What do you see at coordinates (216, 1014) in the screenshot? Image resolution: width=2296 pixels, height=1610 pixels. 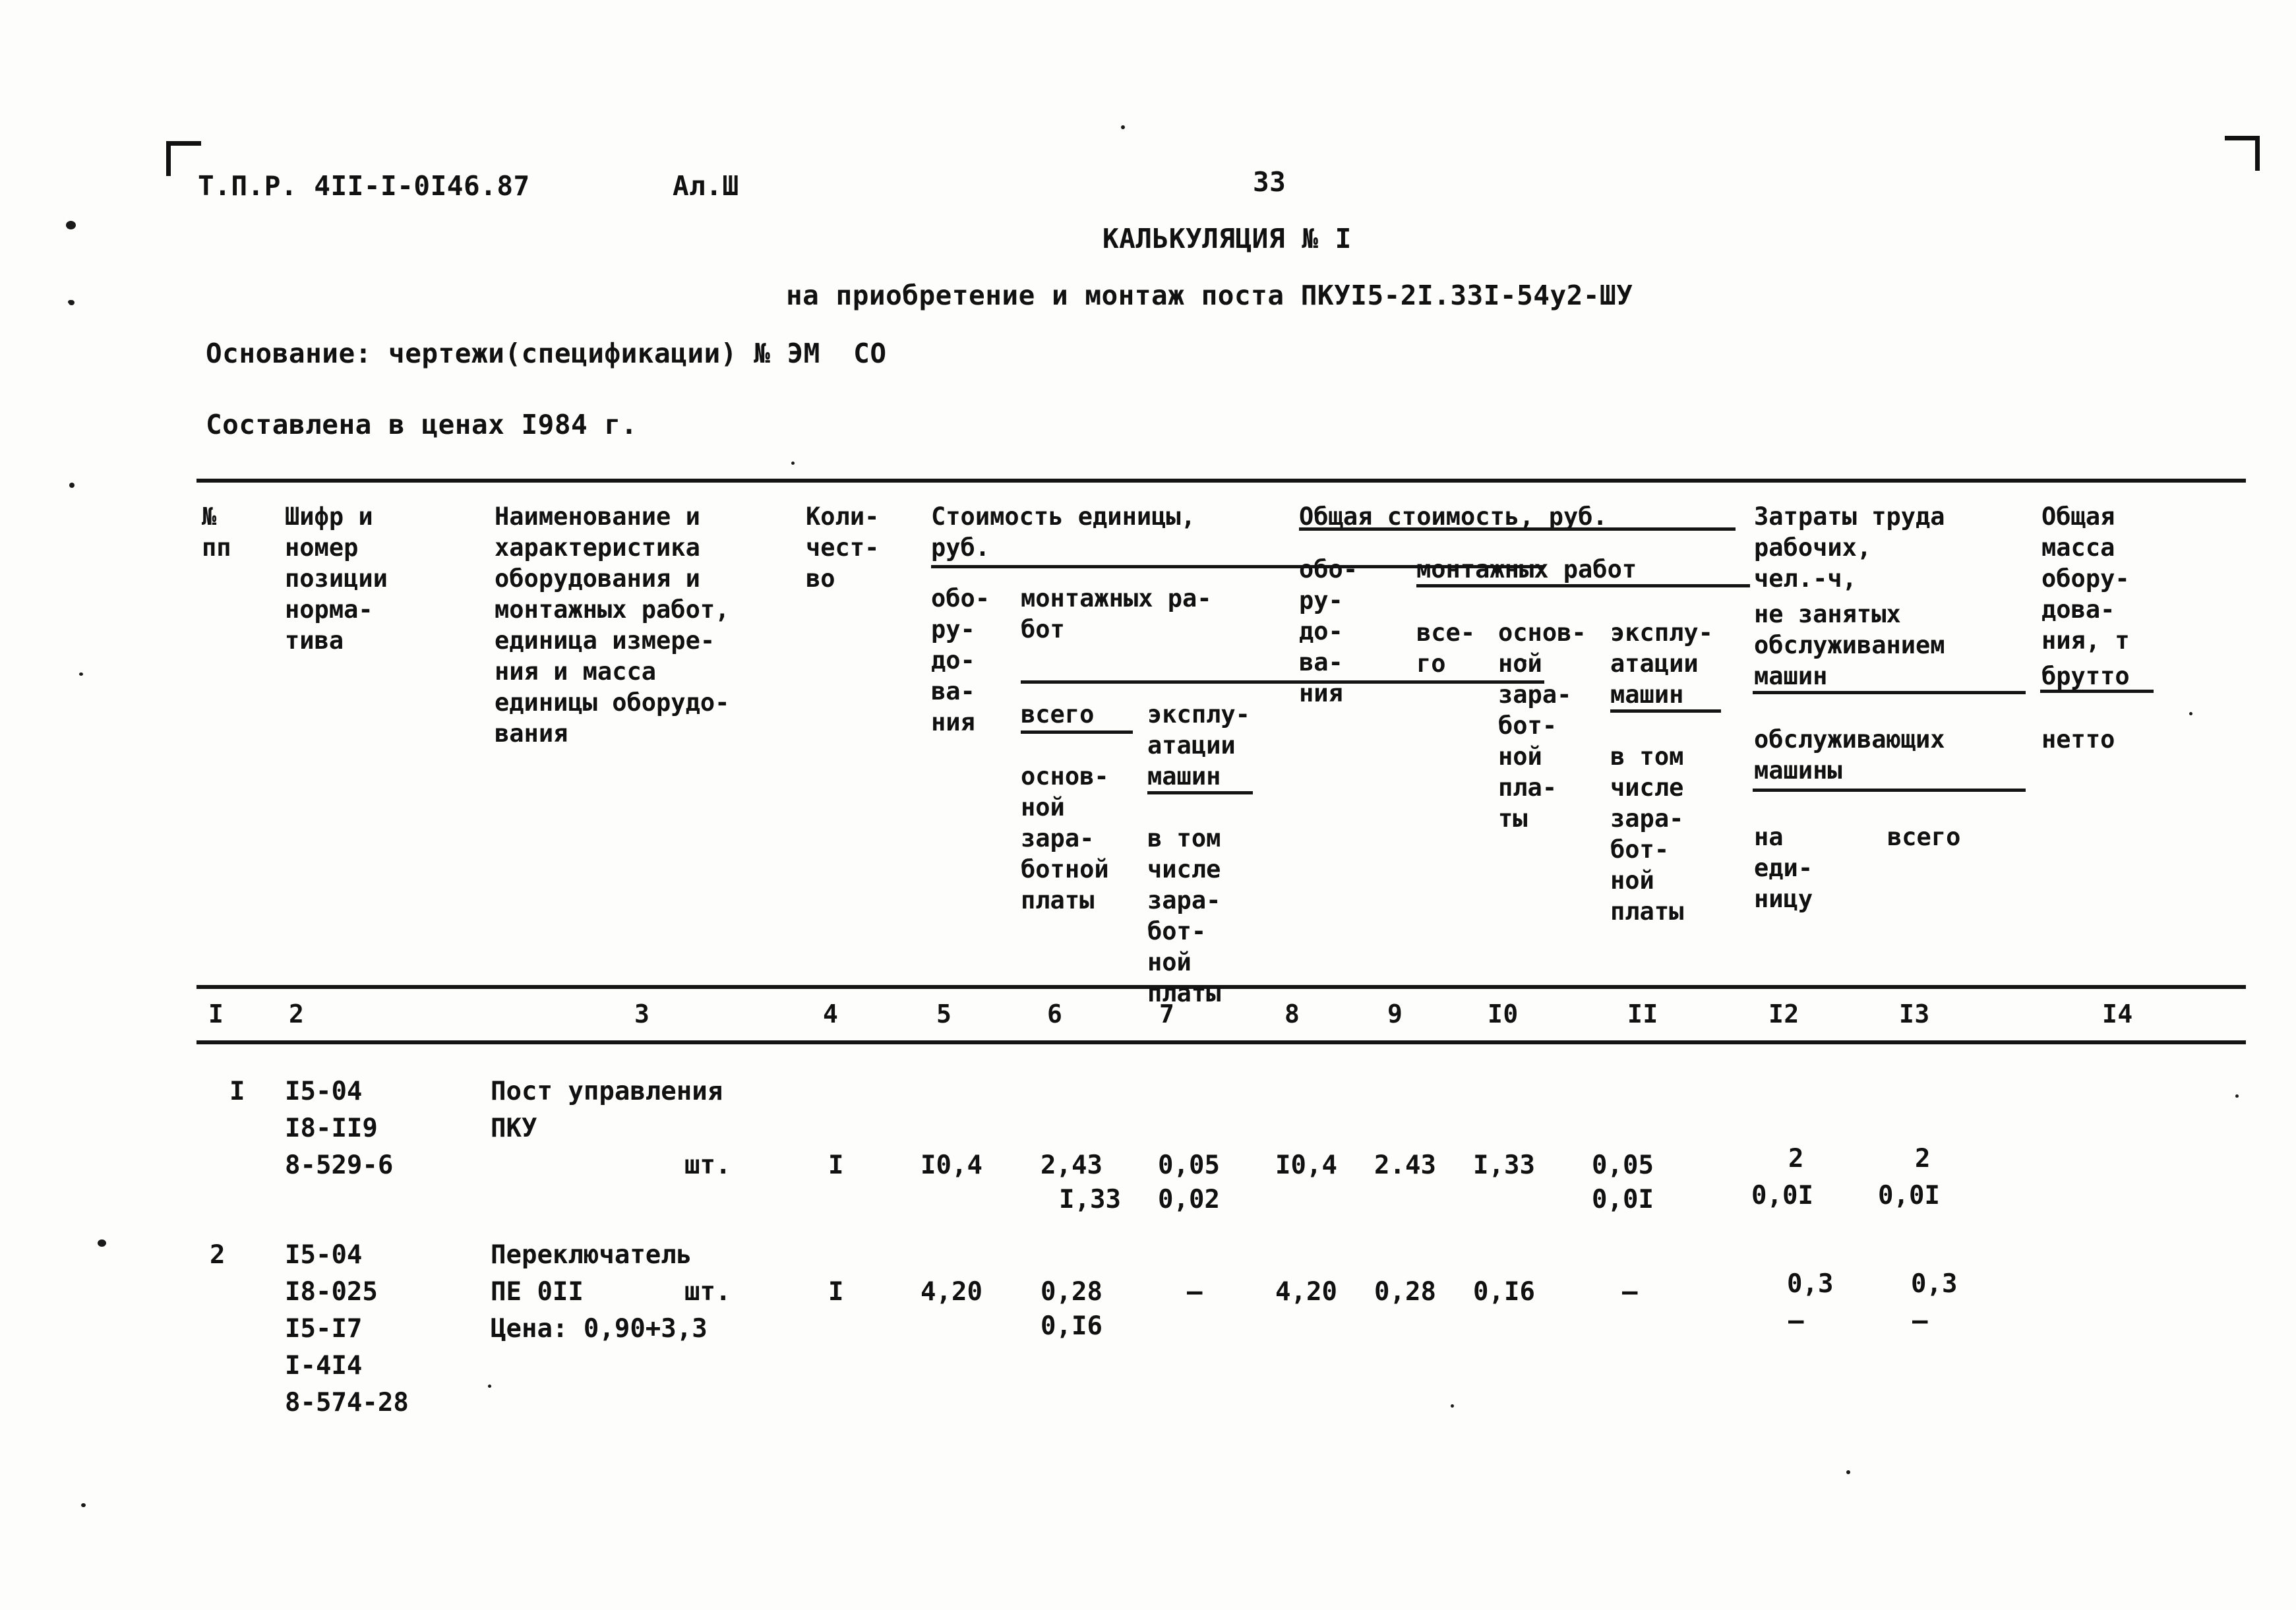 I see `column-number: I` at bounding box center [216, 1014].